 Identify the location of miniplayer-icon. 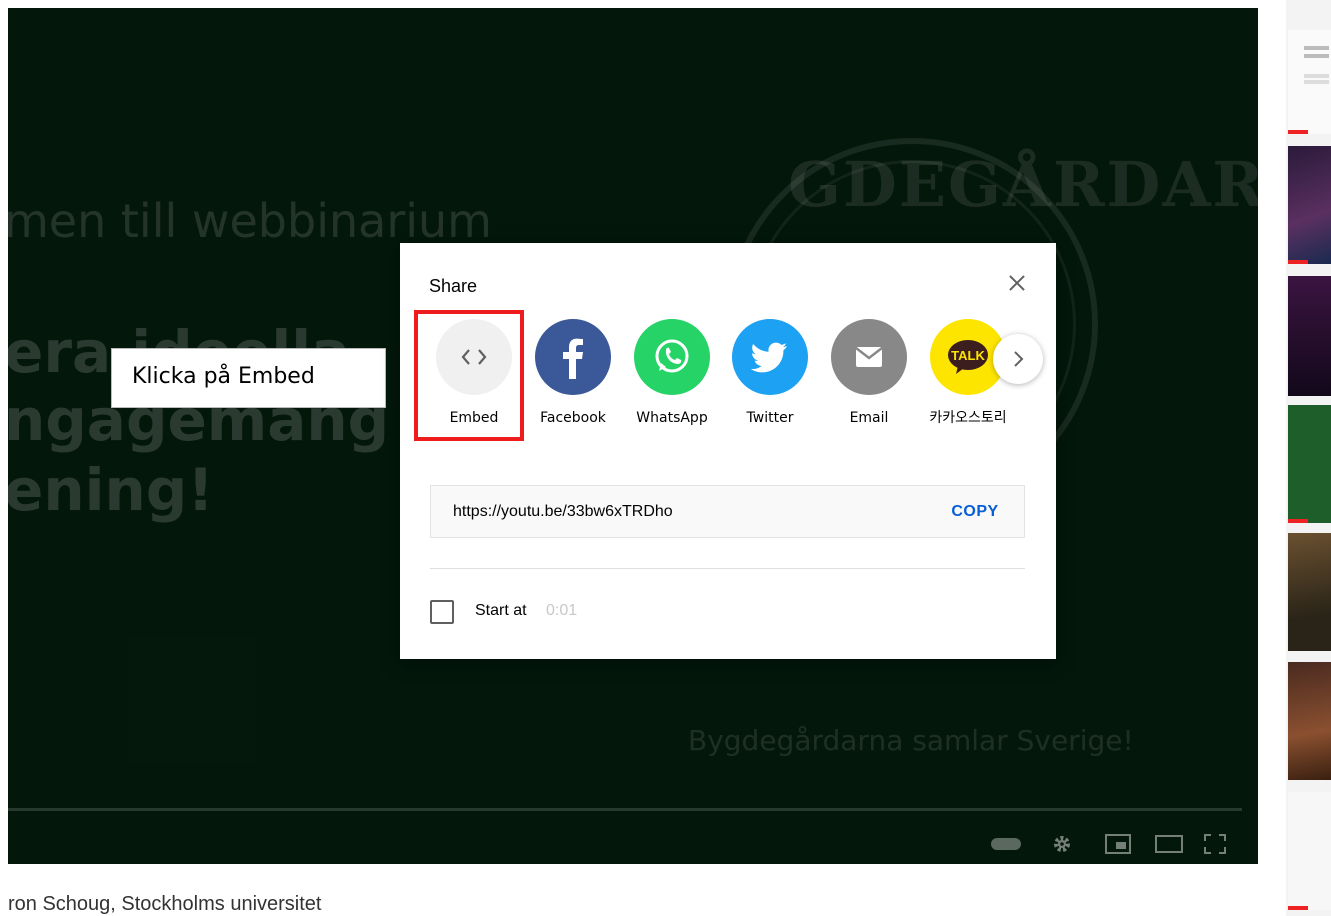
(1118, 844).